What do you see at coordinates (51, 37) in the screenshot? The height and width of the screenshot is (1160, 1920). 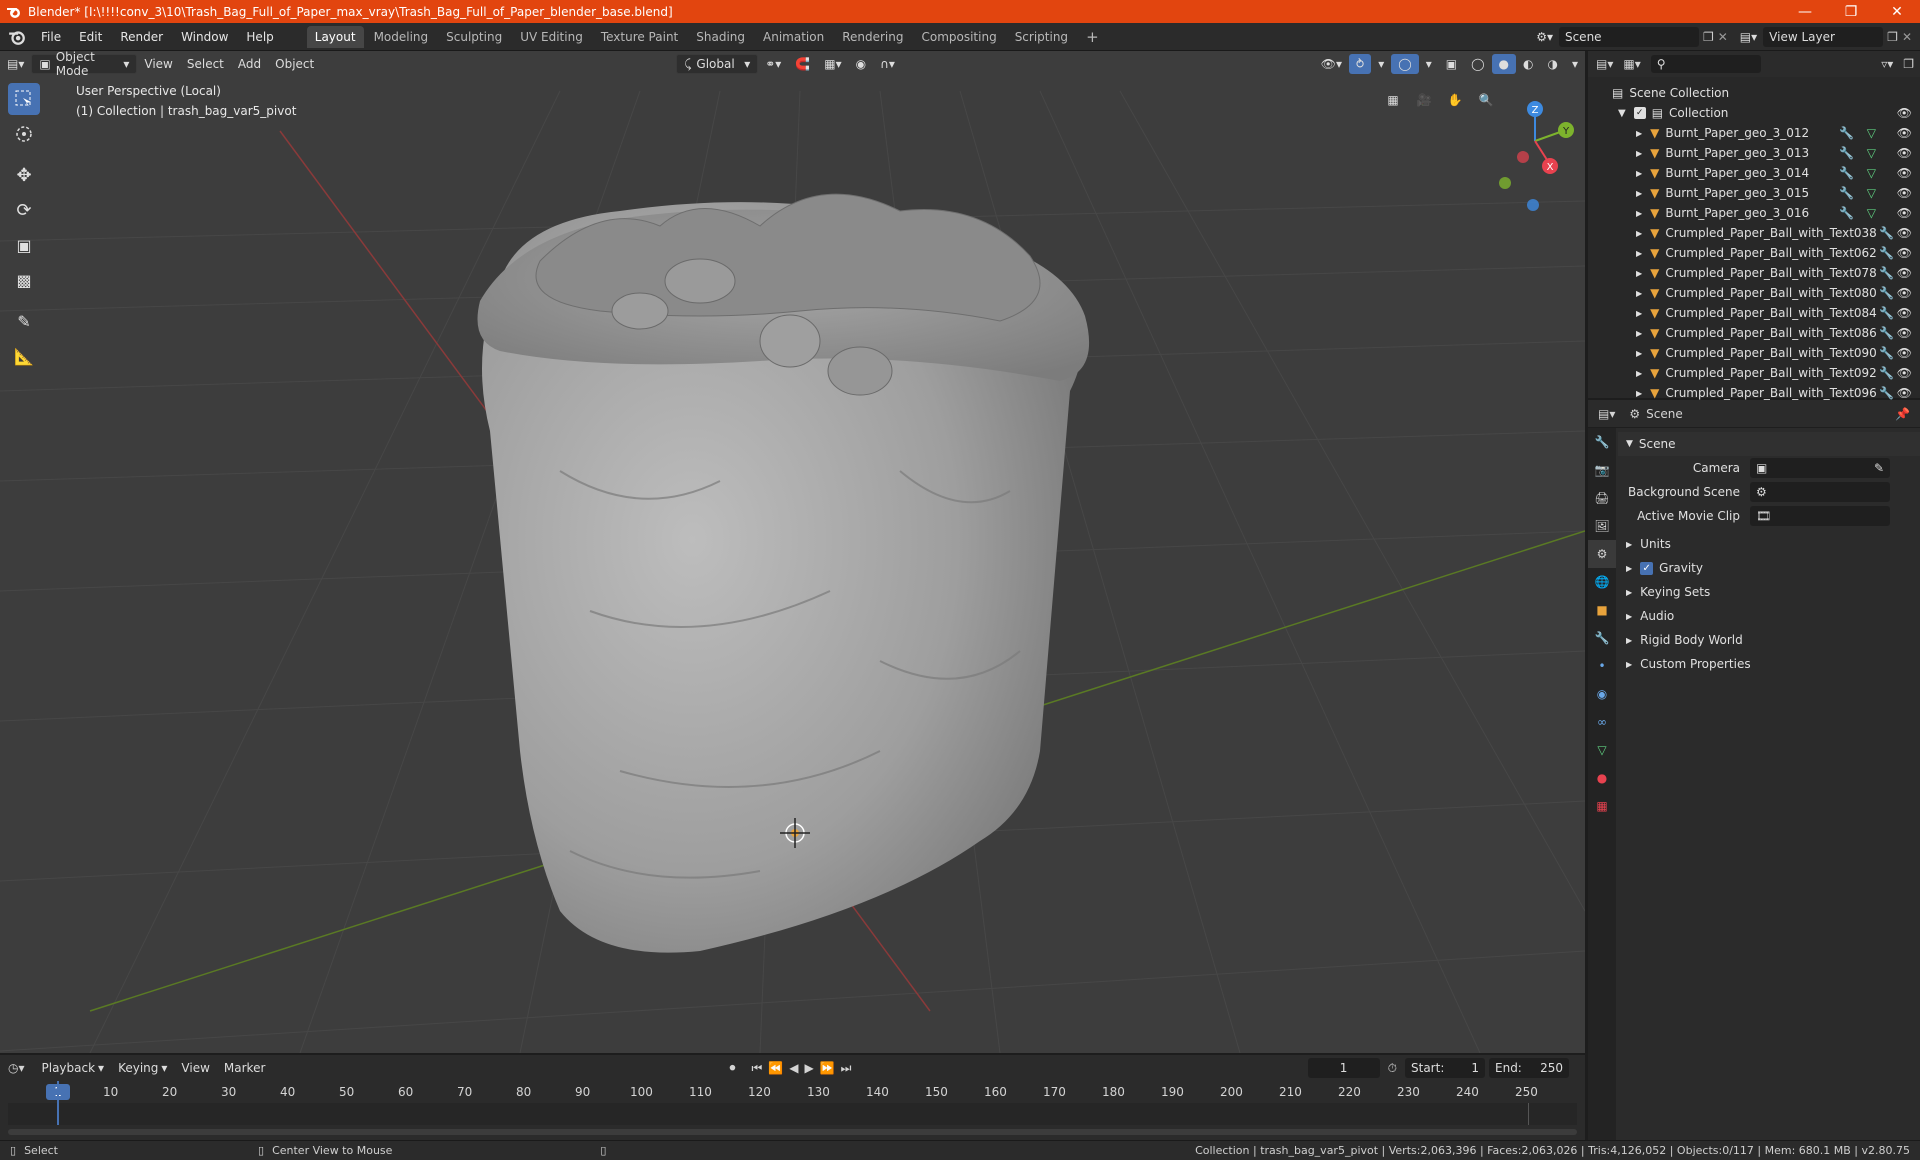 I see `menu-file: File` at bounding box center [51, 37].